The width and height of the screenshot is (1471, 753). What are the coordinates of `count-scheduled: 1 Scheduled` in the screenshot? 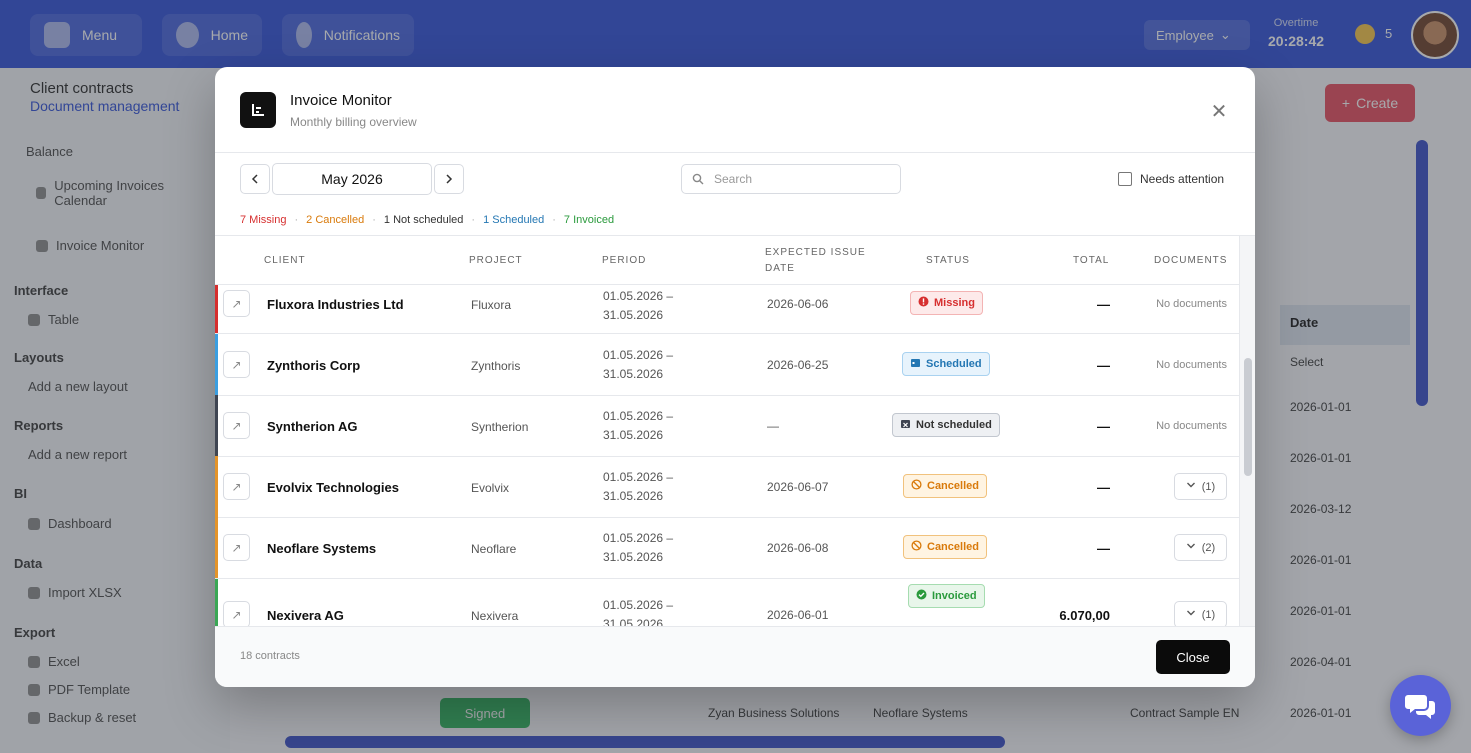 It's located at (513, 220).